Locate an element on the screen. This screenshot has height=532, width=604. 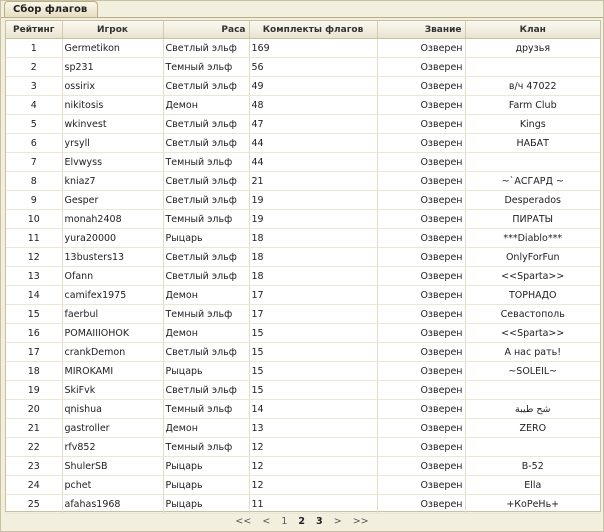
table-row: 18 MIROKAMI Рыцарь 15 Озверен ~SOLEIL~ is located at coordinates (303, 371).